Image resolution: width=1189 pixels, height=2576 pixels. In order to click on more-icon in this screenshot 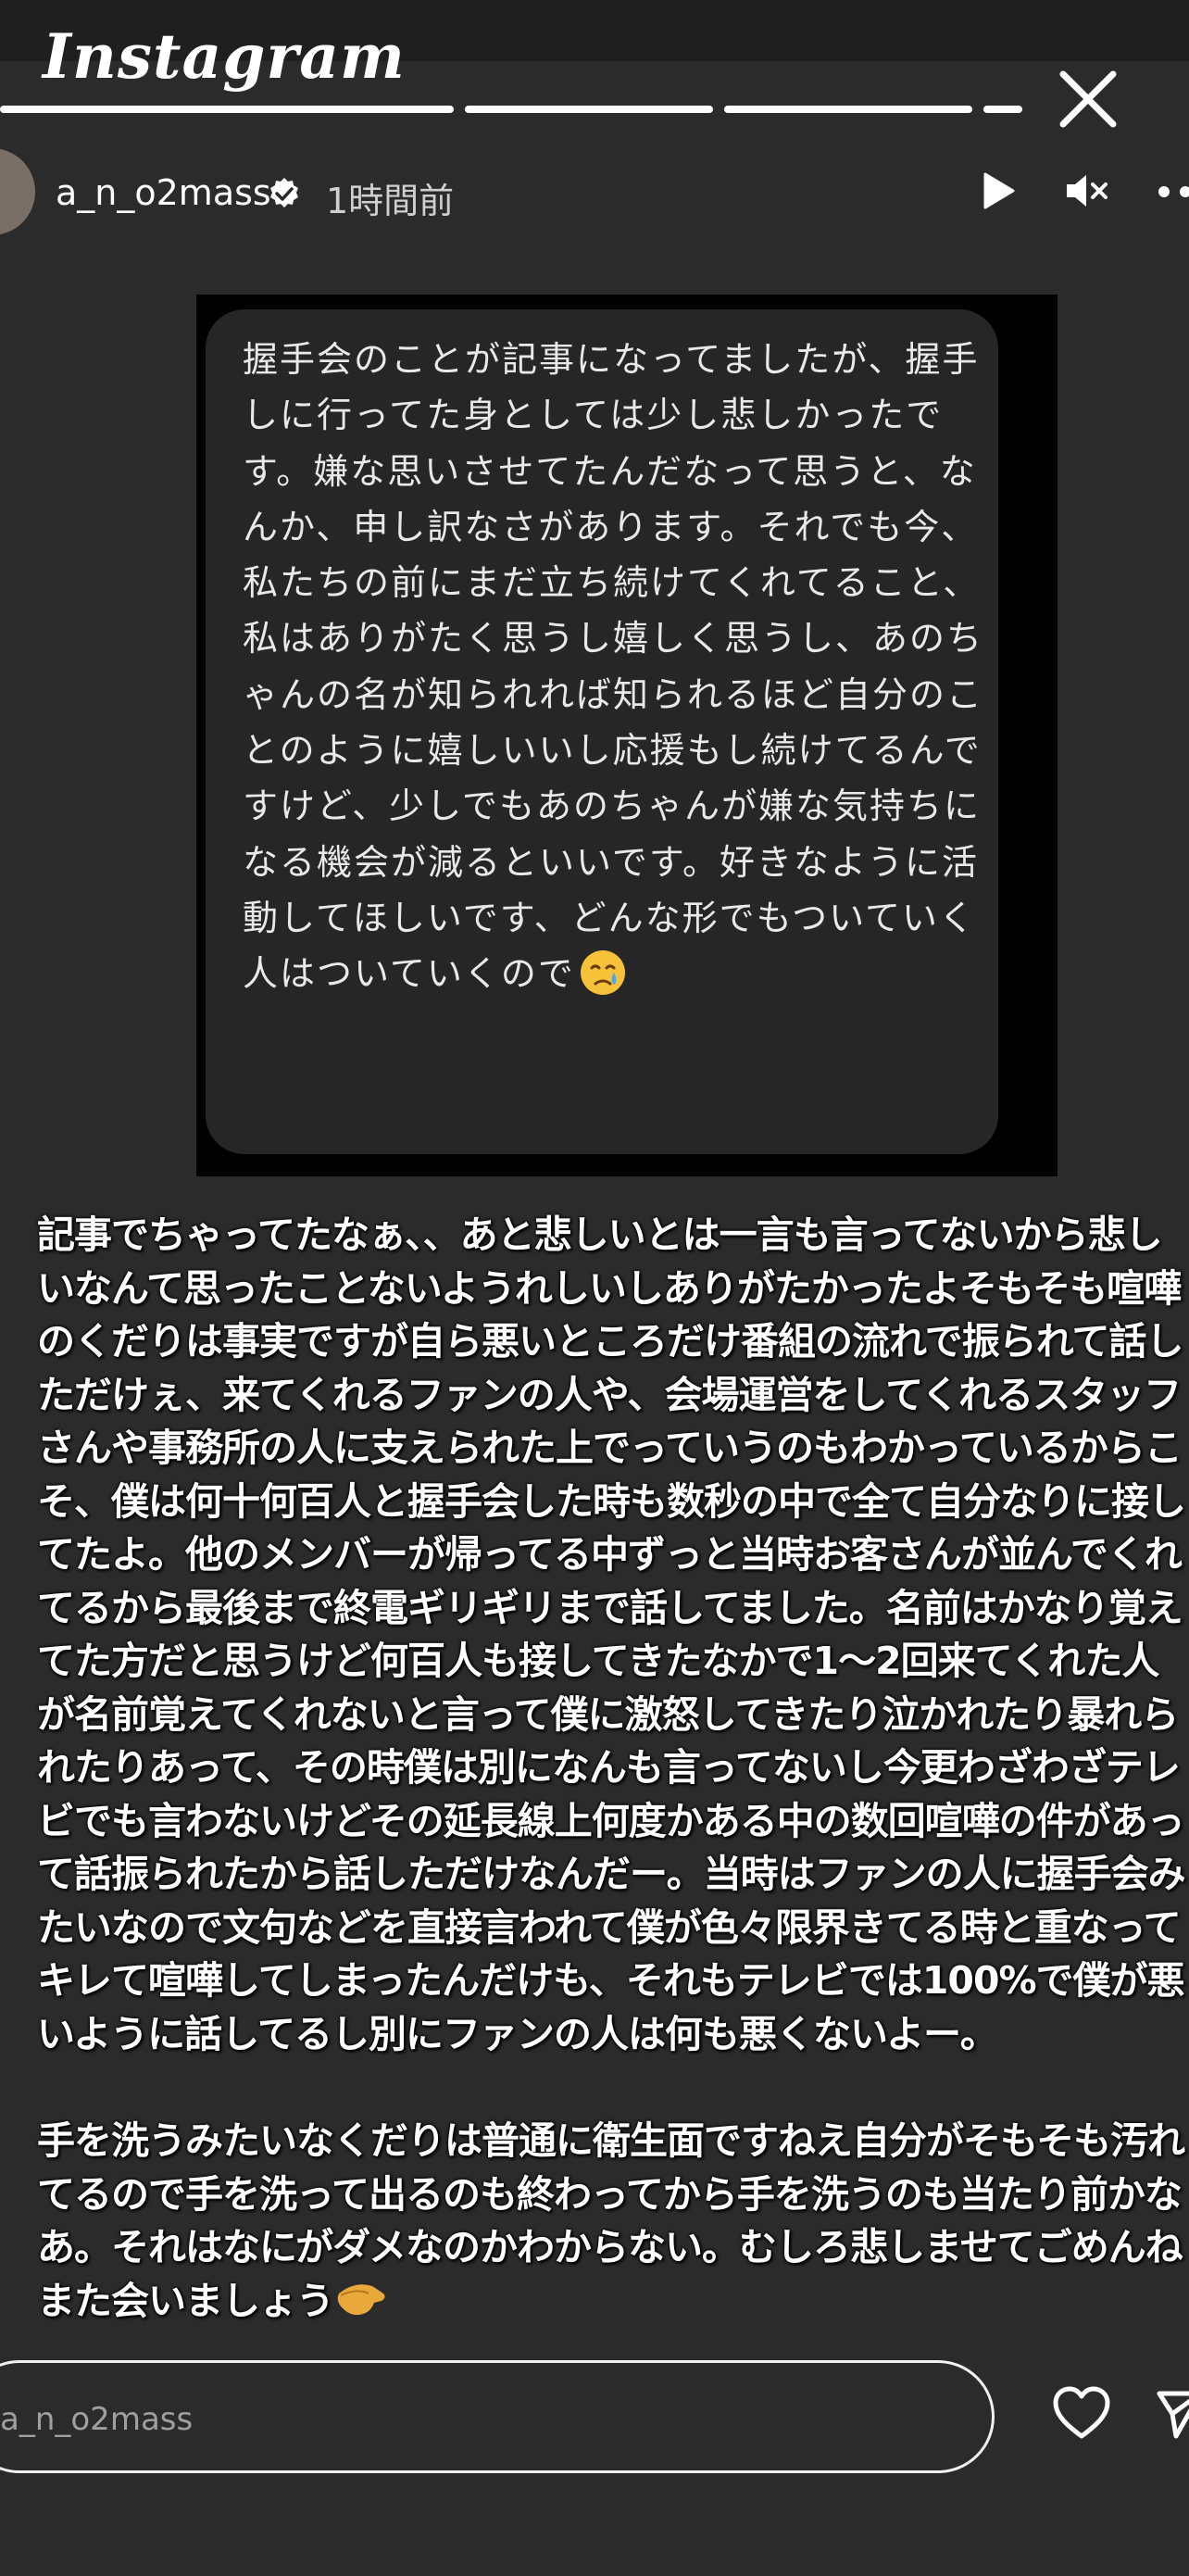, I will do `click(1173, 191)`.